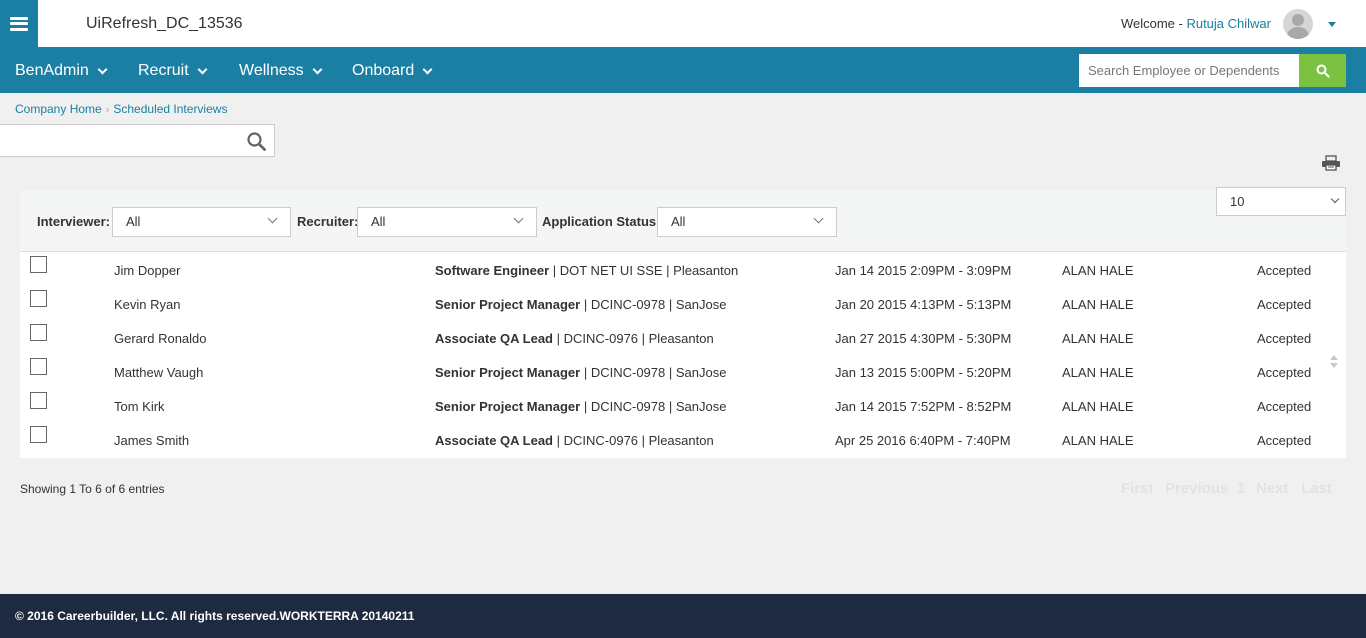 This screenshot has height=638, width=1366. What do you see at coordinates (73, 221) in the screenshot?
I see `interviewer-label: Interviewer:` at bounding box center [73, 221].